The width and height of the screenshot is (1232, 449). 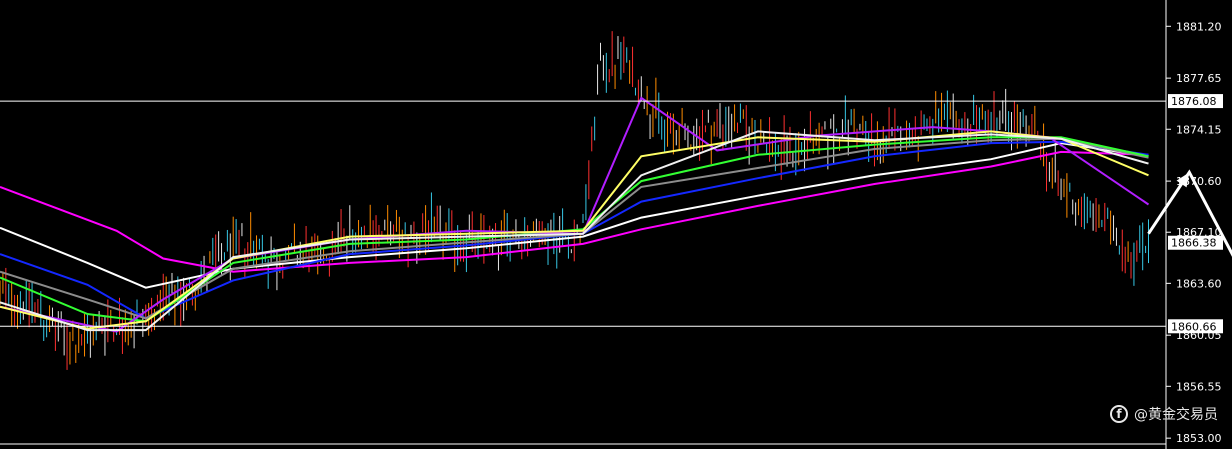 I want to click on watermark: f @黄金交易员, so click(x=1164, y=414).